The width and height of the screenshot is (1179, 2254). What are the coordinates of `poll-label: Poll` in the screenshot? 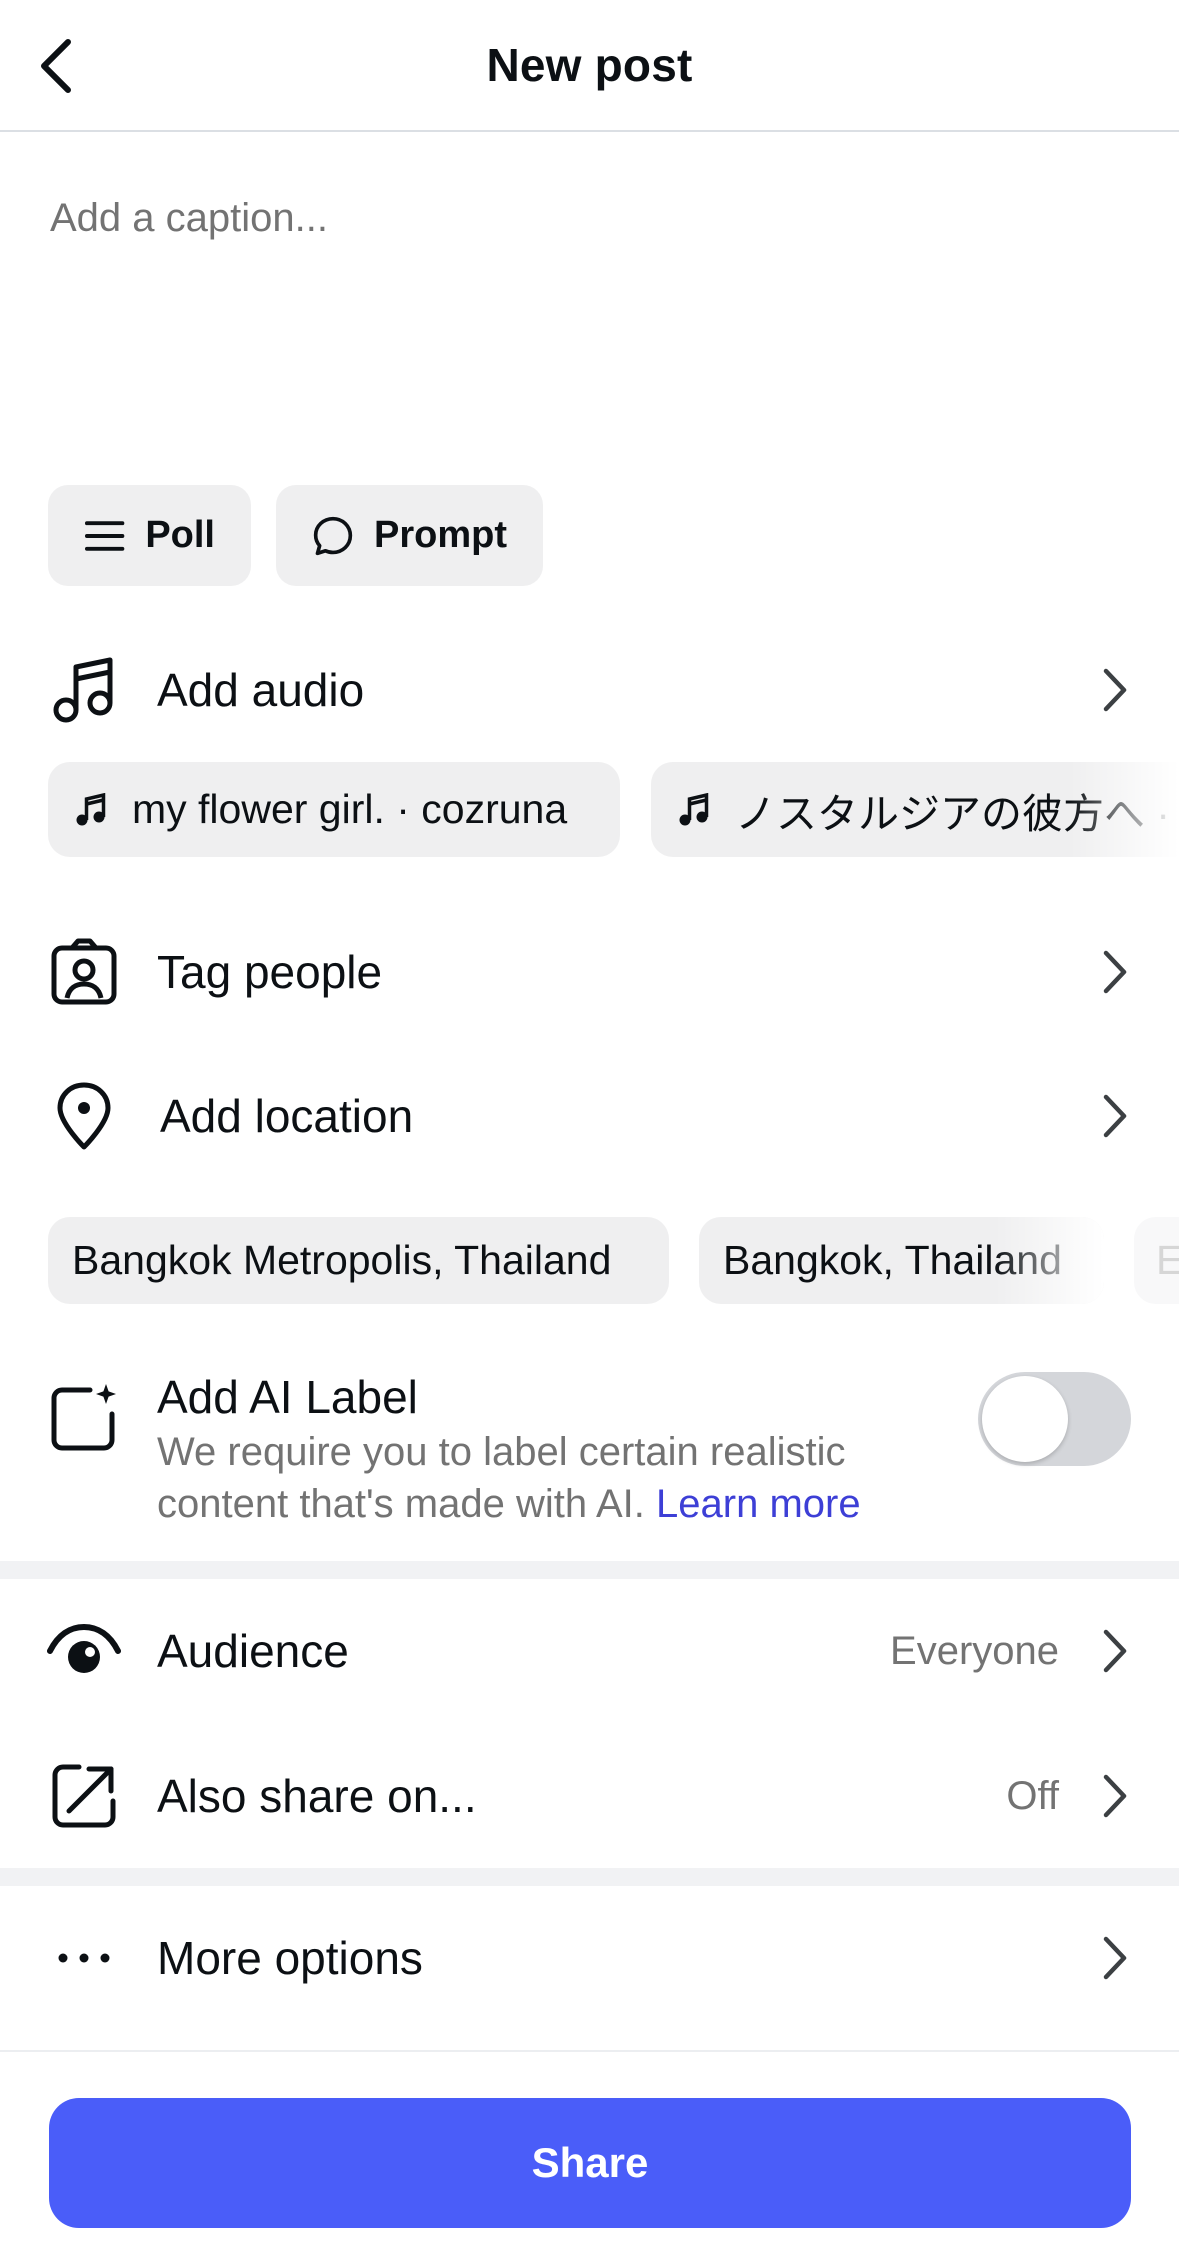 It's located at (180, 535).